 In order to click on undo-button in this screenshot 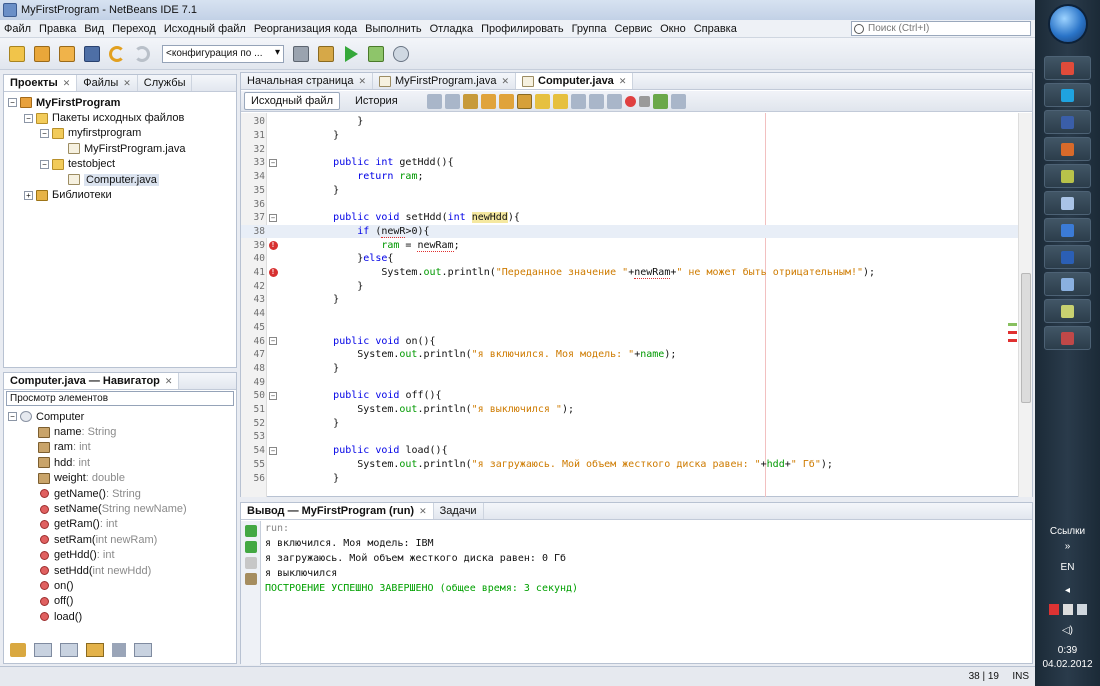, I will do `click(117, 54)`.